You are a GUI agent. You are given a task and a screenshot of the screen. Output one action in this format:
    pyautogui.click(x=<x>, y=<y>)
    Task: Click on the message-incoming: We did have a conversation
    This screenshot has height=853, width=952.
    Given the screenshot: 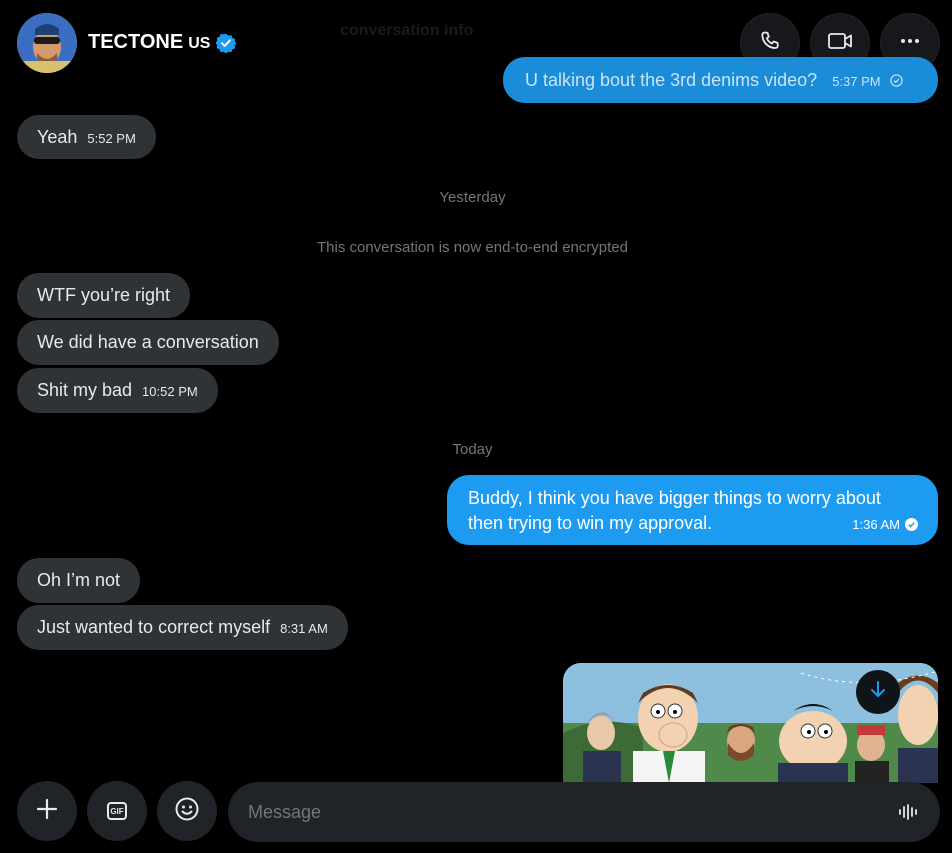 What is the action you would take?
    pyautogui.click(x=148, y=342)
    